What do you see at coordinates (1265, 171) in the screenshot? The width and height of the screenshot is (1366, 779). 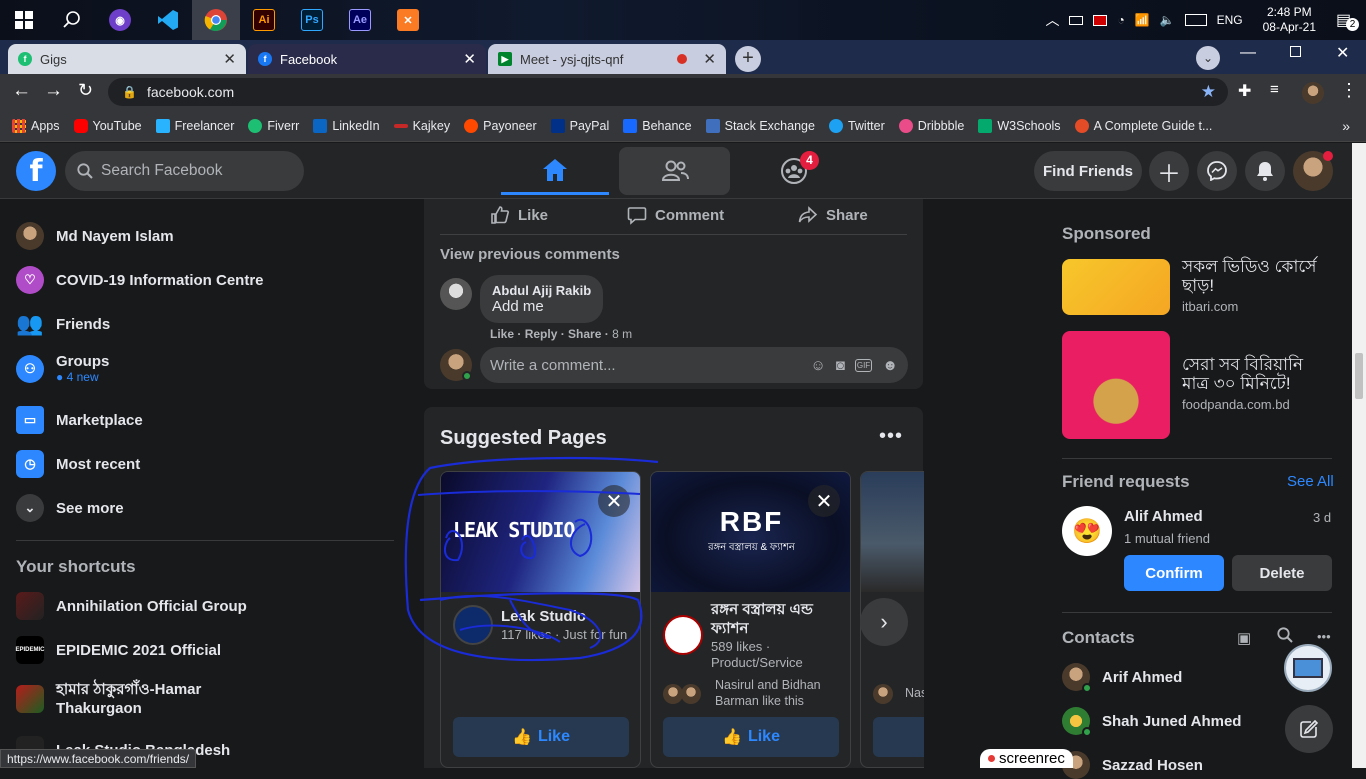 I see `notifications-bell-icon` at bounding box center [1265, 171].